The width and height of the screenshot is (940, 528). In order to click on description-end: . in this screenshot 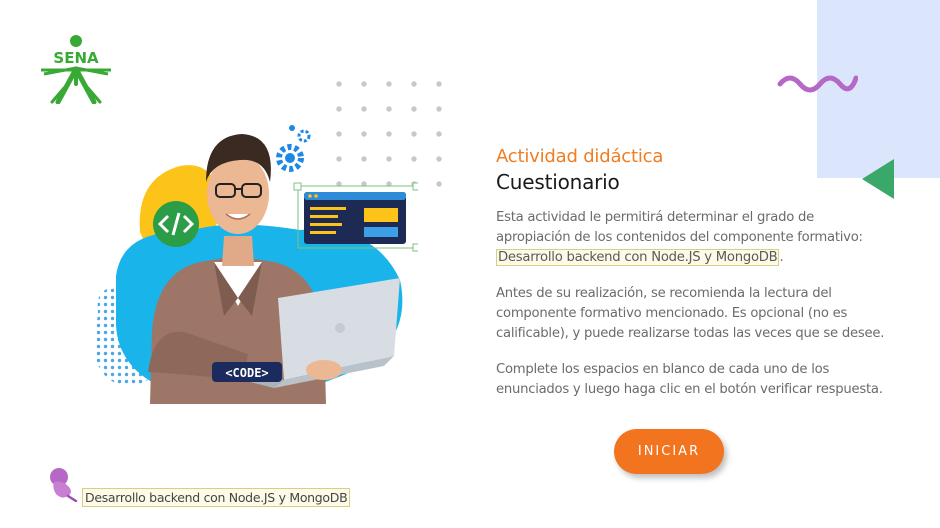, I will do `click(781, 257)`.